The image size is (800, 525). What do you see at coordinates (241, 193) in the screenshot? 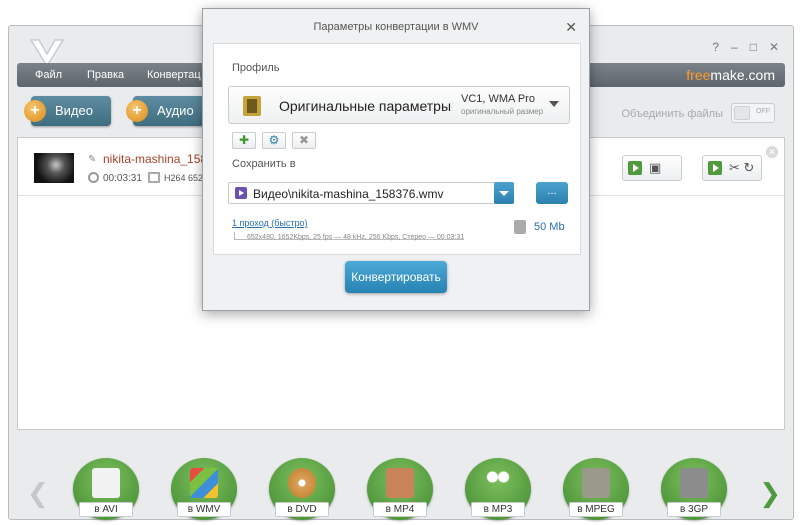
I see `wmv-file-icon` at bounding box center [241, 193].